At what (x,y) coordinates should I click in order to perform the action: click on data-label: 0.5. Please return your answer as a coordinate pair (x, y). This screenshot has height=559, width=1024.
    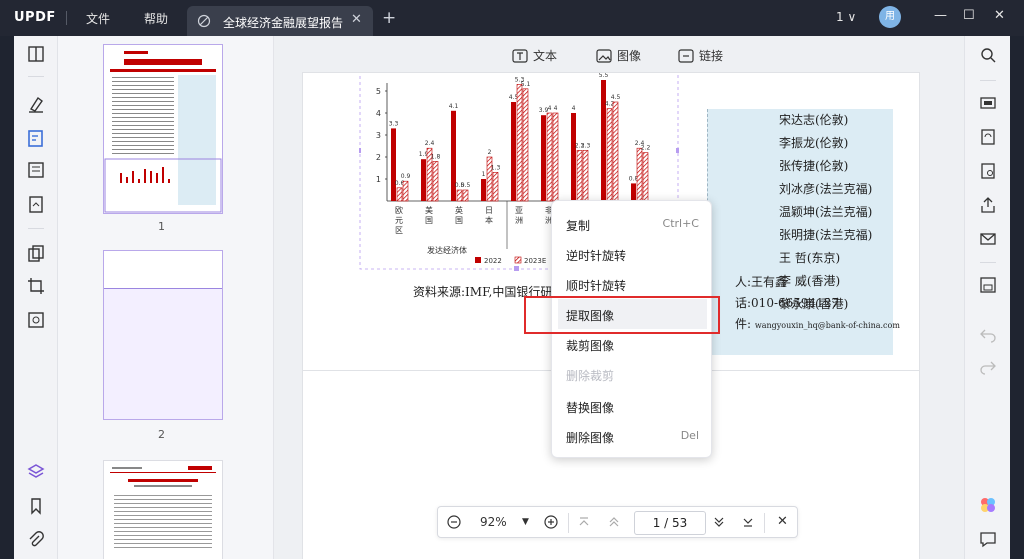
    Looking at the image, I should click on (466, 185).